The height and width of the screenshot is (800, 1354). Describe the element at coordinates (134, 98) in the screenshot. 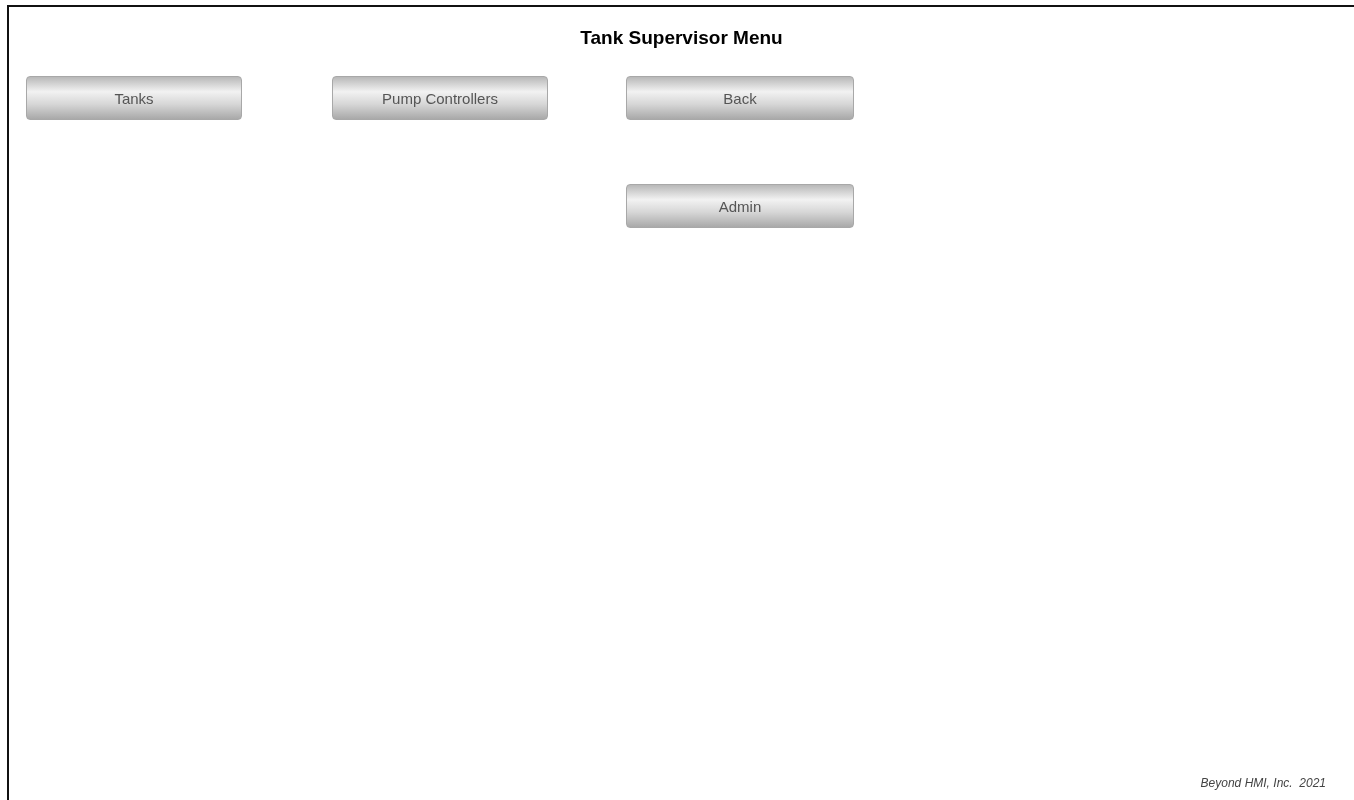

I see `menu-button: Tanks` at that location.